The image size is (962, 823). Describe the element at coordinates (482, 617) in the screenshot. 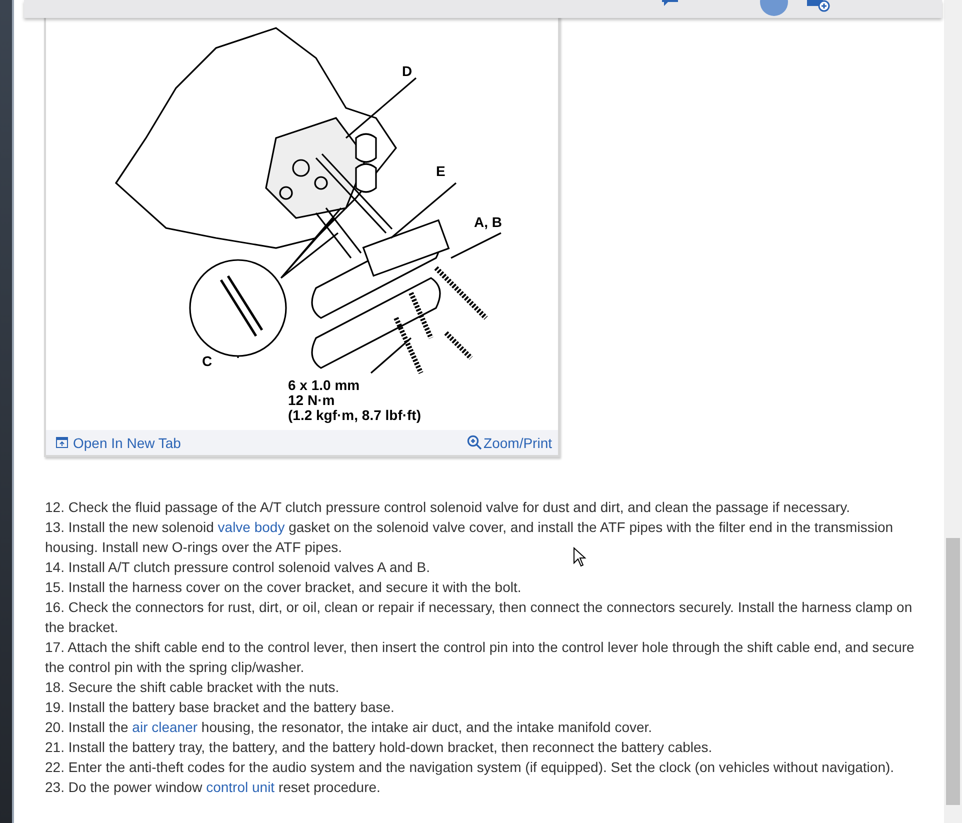

I see `instruction-step: 16. Check the connectors for rust, dirt, or oil, clean or repair if necessary, then connect the connectors securely. Install the harness clamp on the bracket.` at that location.